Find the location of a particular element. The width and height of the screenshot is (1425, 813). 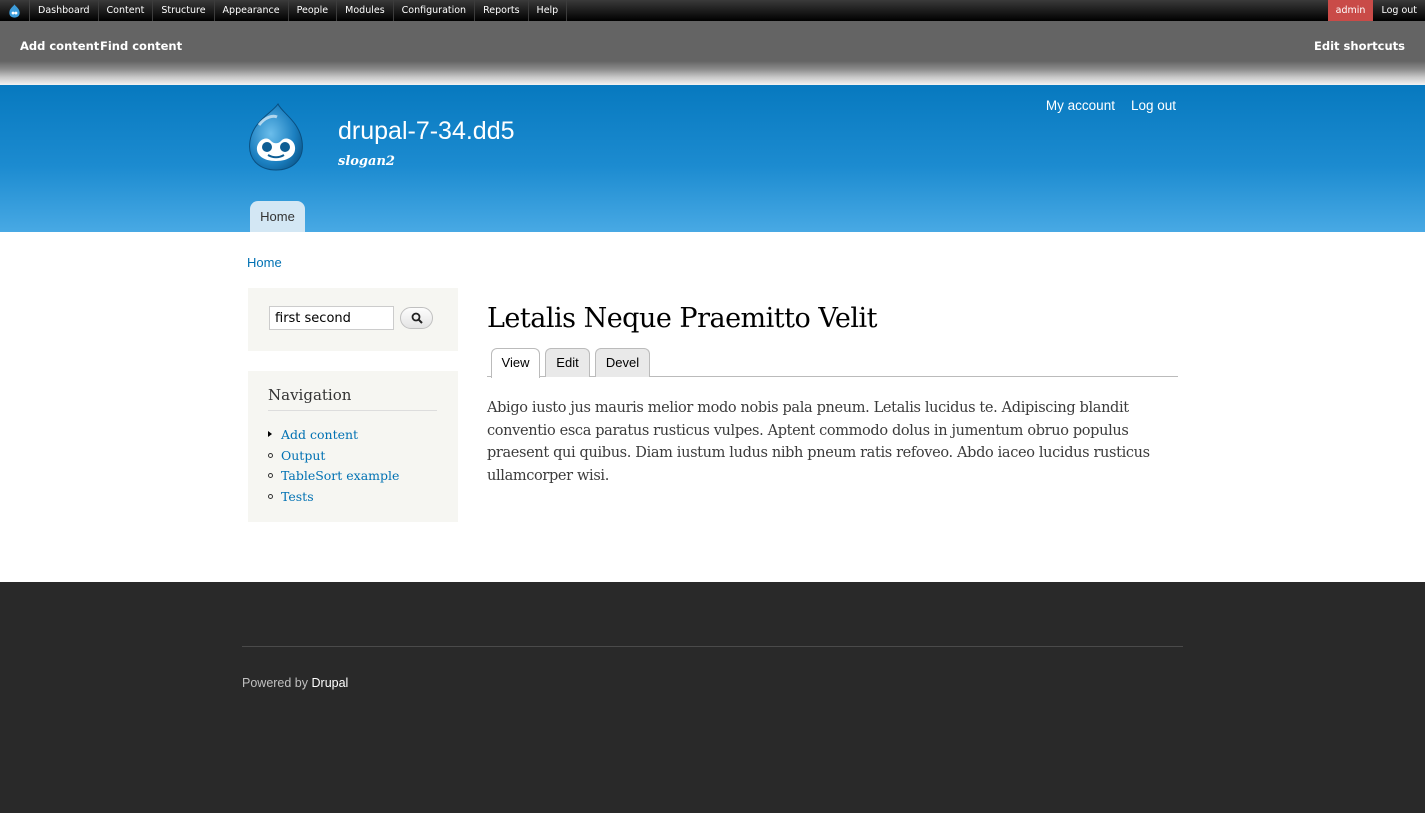

tab-devel: Devel is located at coordinates (622, 362).